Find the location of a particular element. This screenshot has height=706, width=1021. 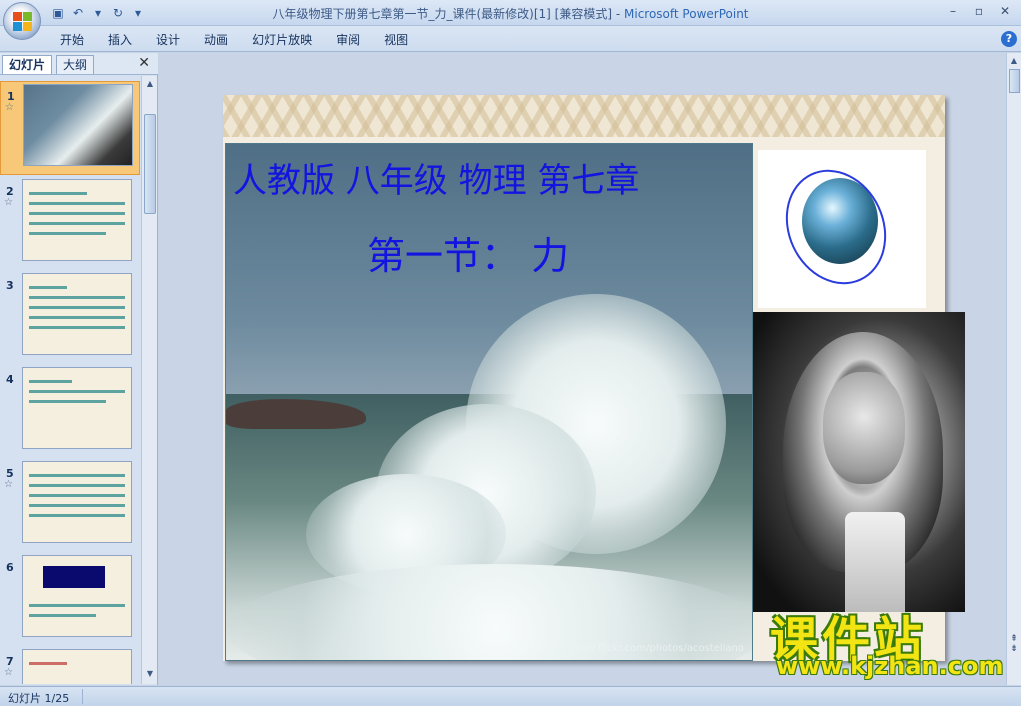

slide-thumbnail-4: 4 is located at coordinates (70, 412).